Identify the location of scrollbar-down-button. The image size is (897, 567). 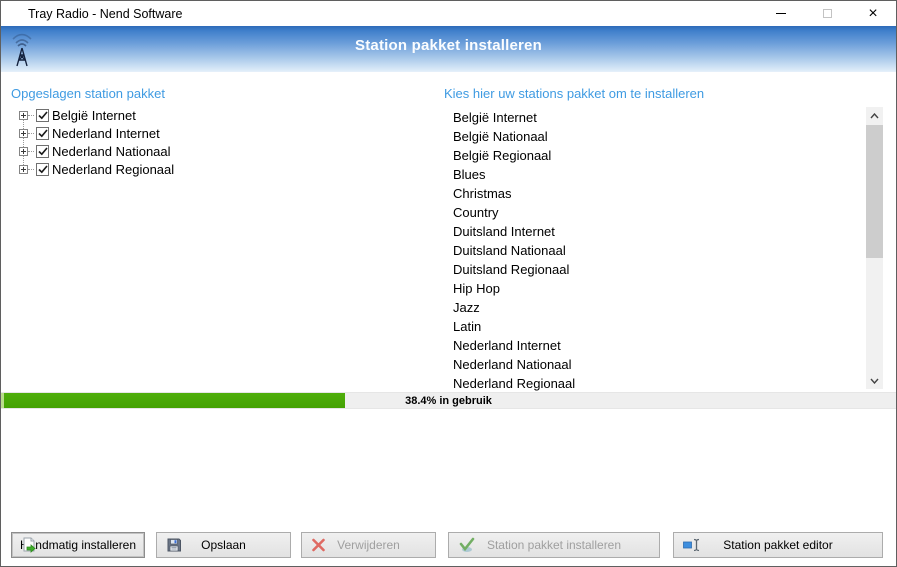
(874, 380).